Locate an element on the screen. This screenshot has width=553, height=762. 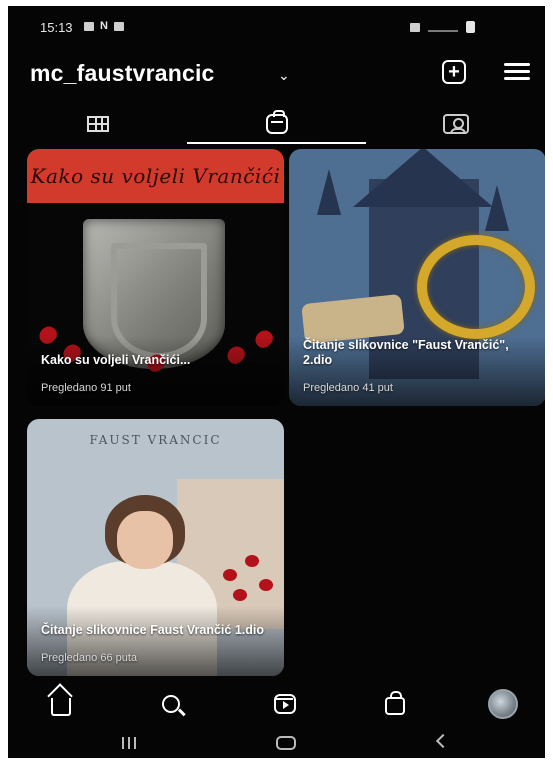
back-icon is located at coordinates (443, 741).